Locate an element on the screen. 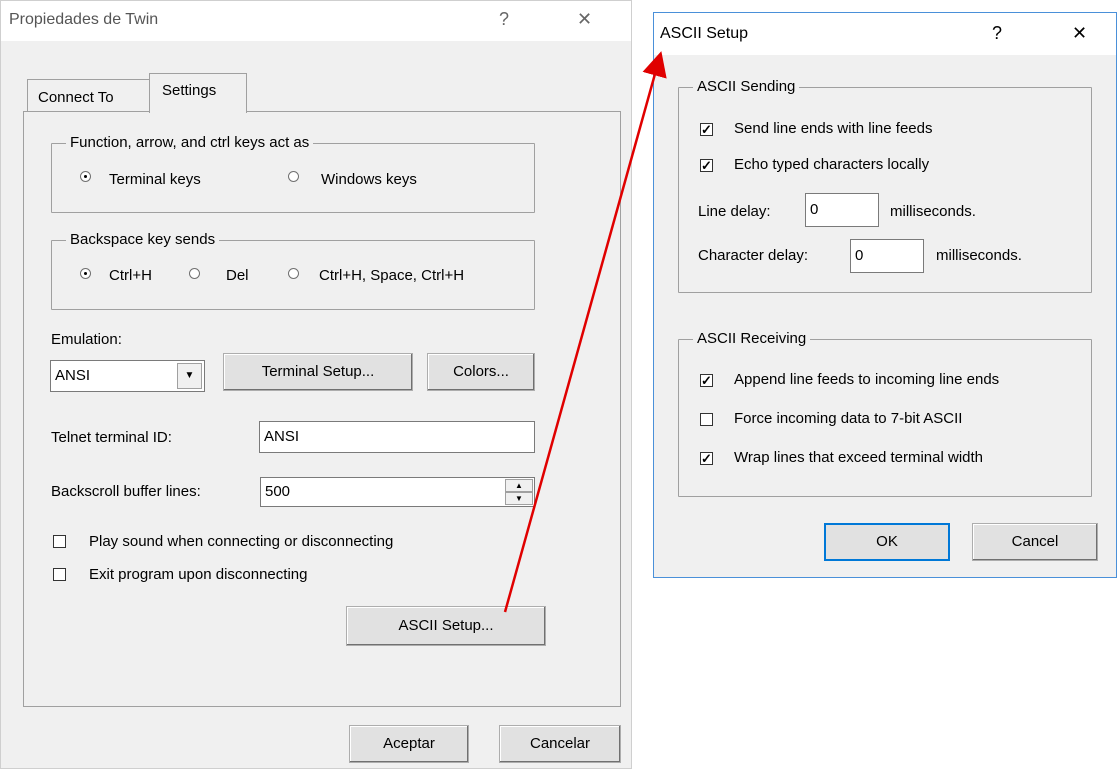 This screenshot has width=1117, height=769. arrow-line is located at coordinates (585, 332).